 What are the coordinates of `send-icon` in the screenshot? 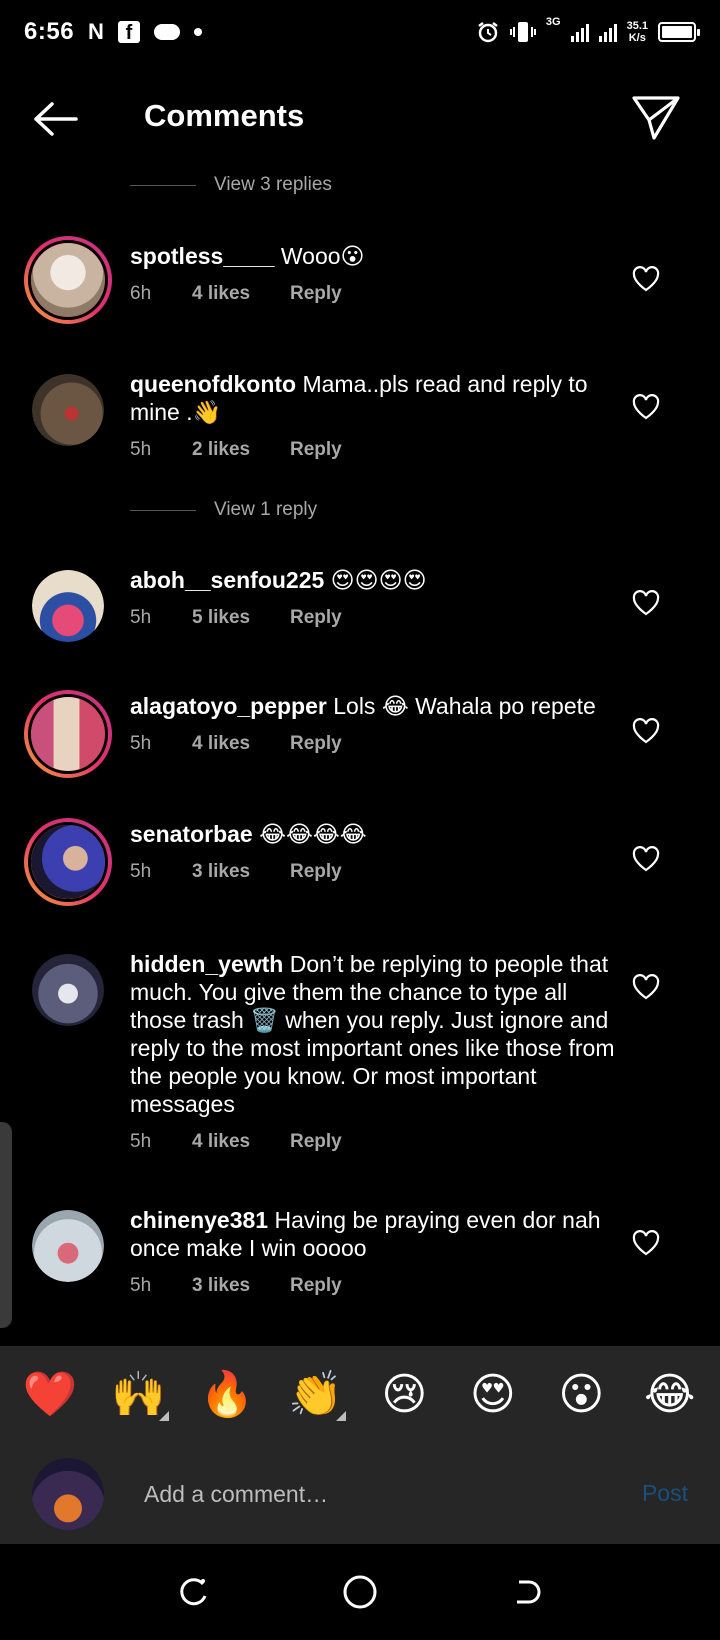 It's located at (656, 118).